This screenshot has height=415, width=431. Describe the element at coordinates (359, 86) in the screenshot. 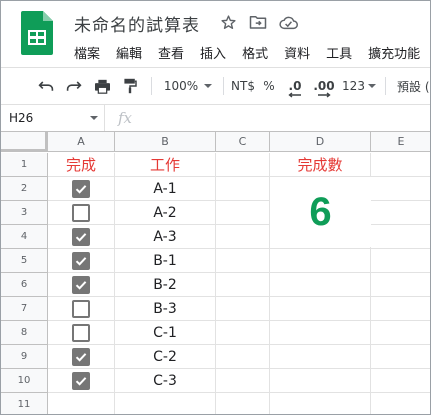

I see `more-formats-button: 123` at that location.